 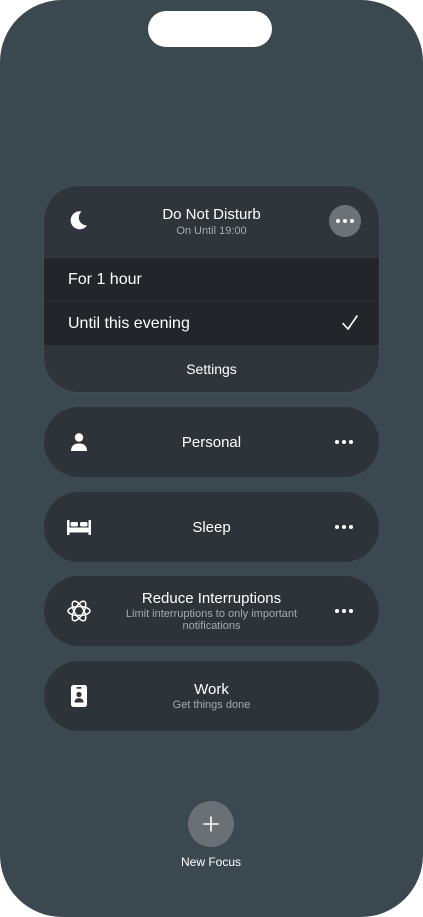 What do you see at coordinates (350, 322) in the screenshot?
I see `checkmark-icon` at bounding box center [350, 322].